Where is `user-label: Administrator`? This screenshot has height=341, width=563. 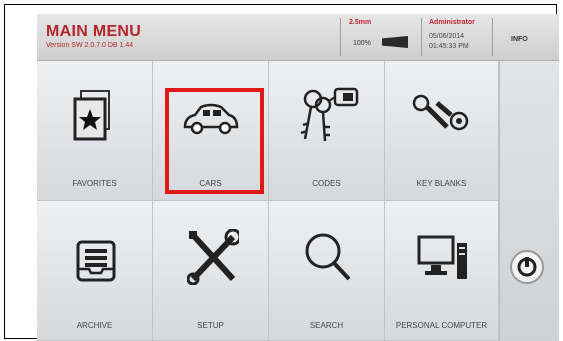
user-label: Administrator is located at coordinates (452, 22).